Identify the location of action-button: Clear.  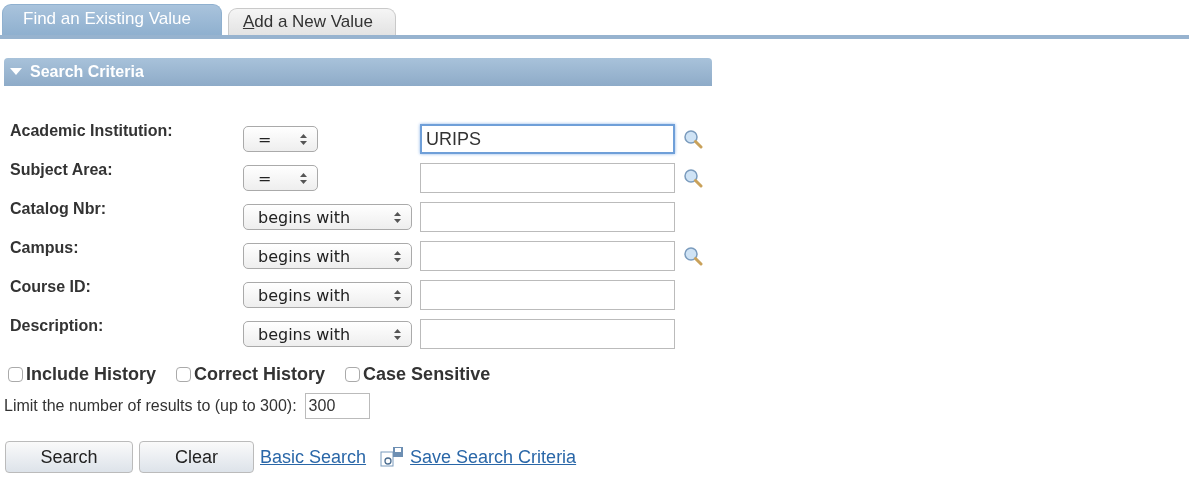
(196, 457).